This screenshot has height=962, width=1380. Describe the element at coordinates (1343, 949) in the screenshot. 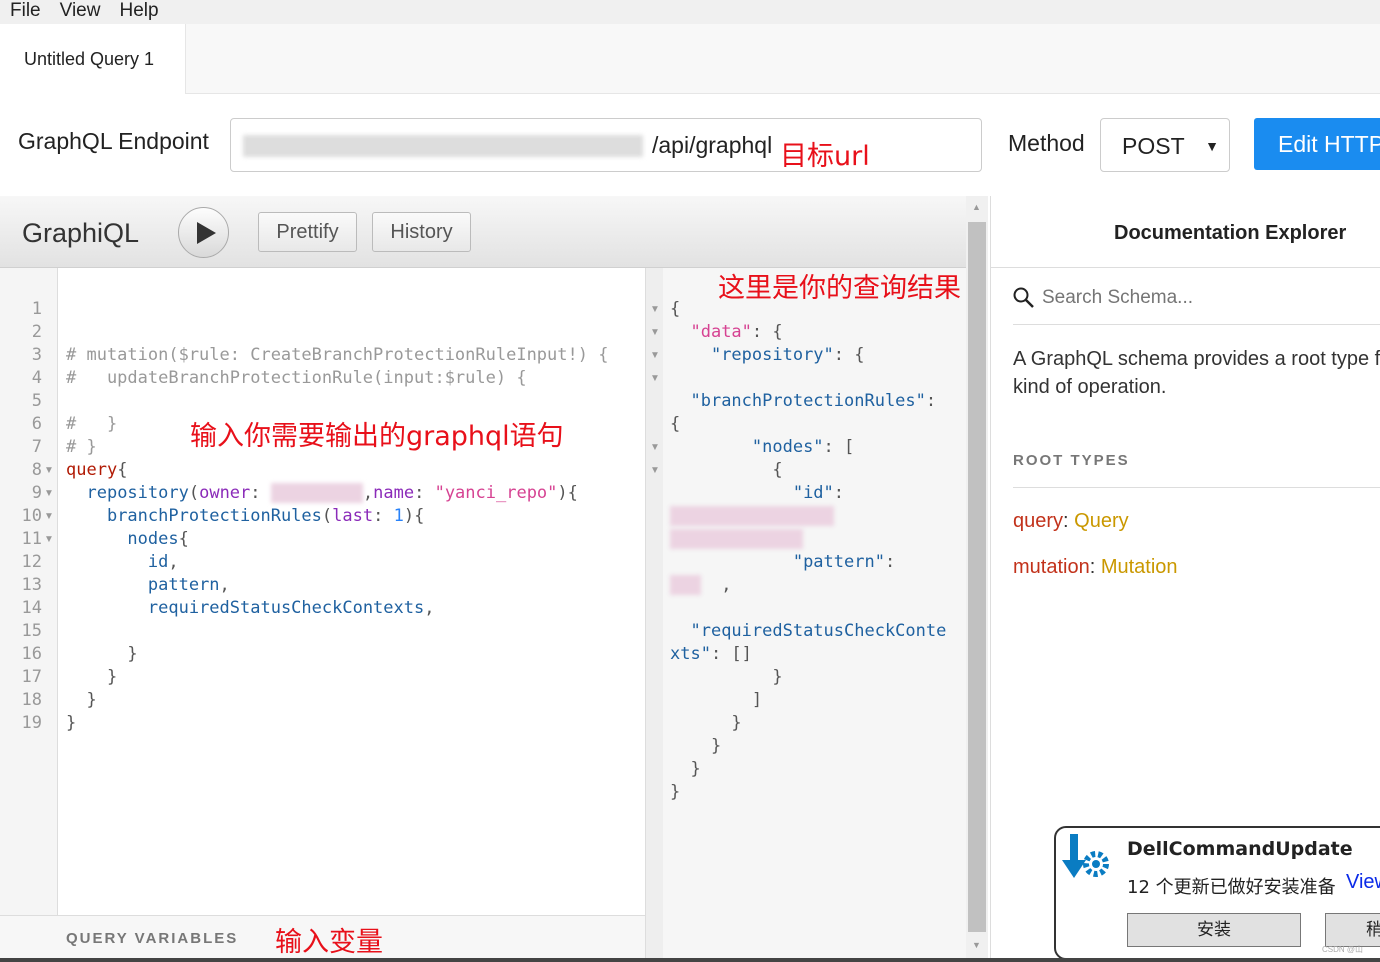

I see `watermark: CSDN @山` at that location.